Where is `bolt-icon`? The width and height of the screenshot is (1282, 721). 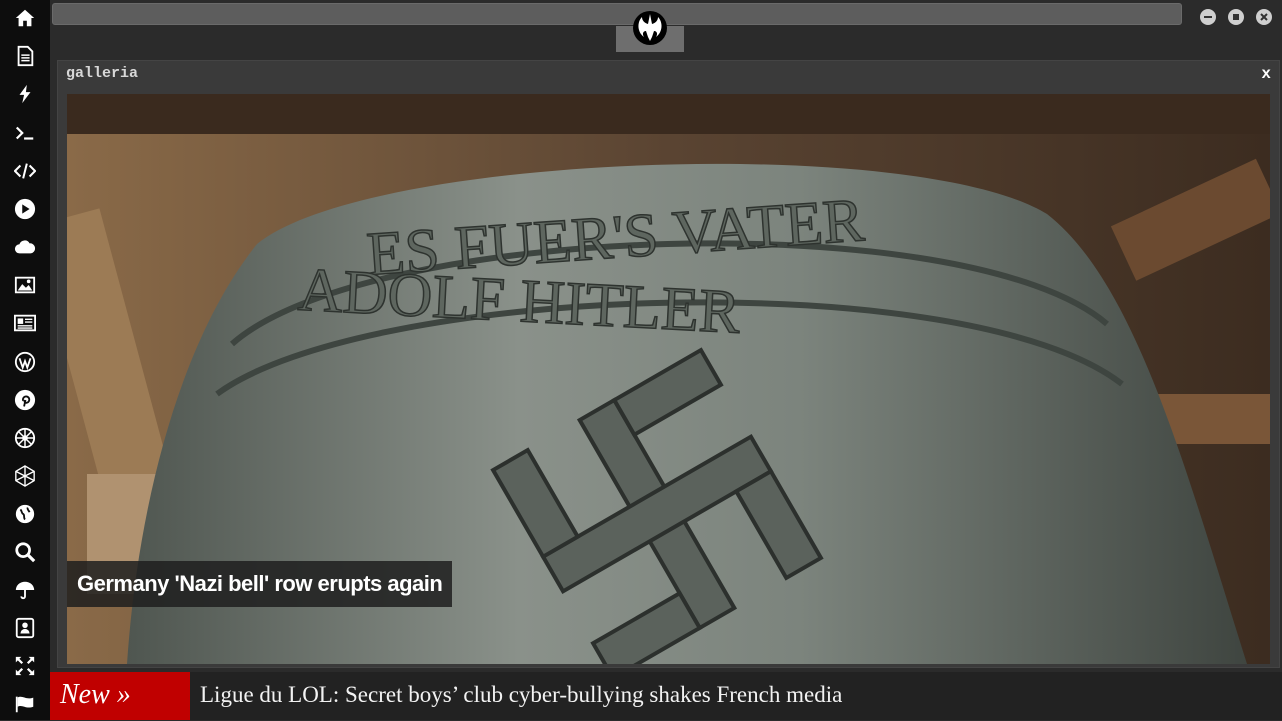 bolt-icon is located at coordinates (25, 94).